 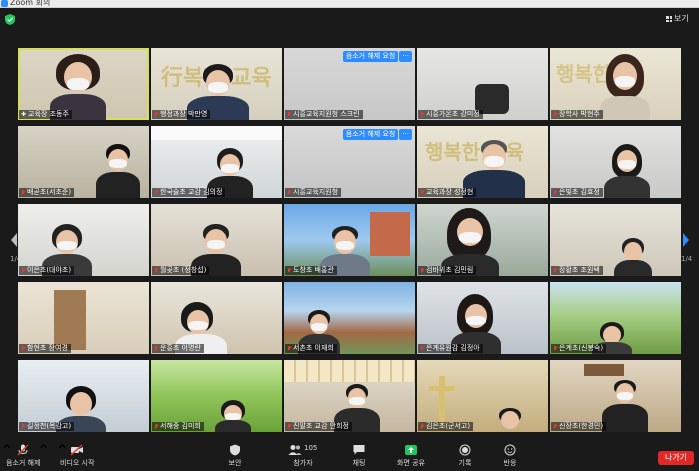 What do you see at coordinates (450, 348) in the screenshot?
I see `participant-name-label: 은계유원감 김정아` at bounding box center [450, 348].